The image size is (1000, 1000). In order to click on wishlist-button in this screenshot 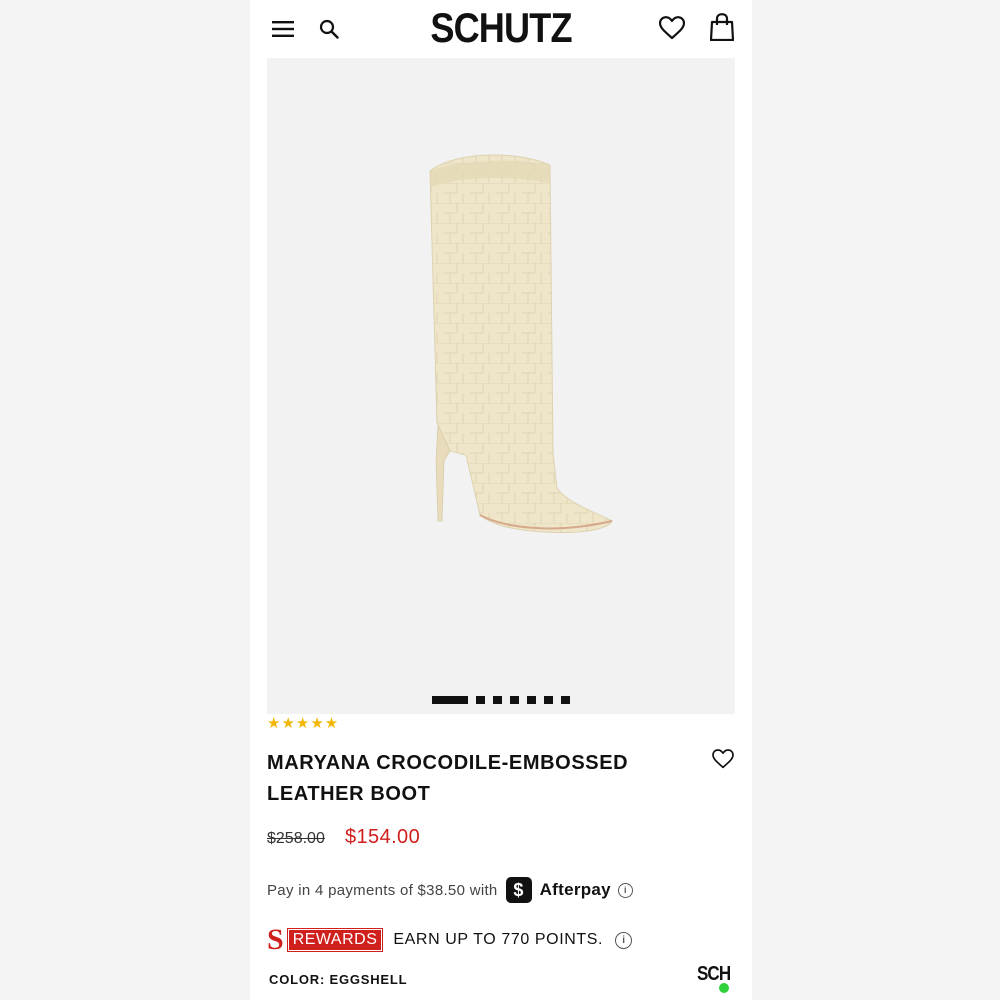, I will do `click(672, 28)`.